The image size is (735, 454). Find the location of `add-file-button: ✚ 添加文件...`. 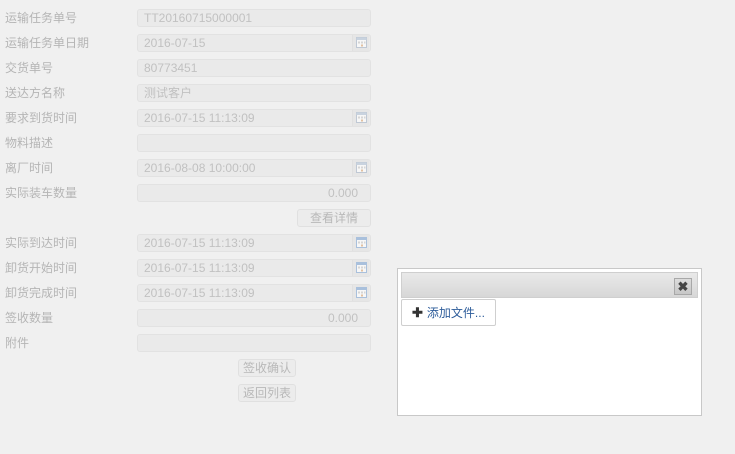

add-file-button: ✚ 添加文件... is located at coordinates (448, 312).